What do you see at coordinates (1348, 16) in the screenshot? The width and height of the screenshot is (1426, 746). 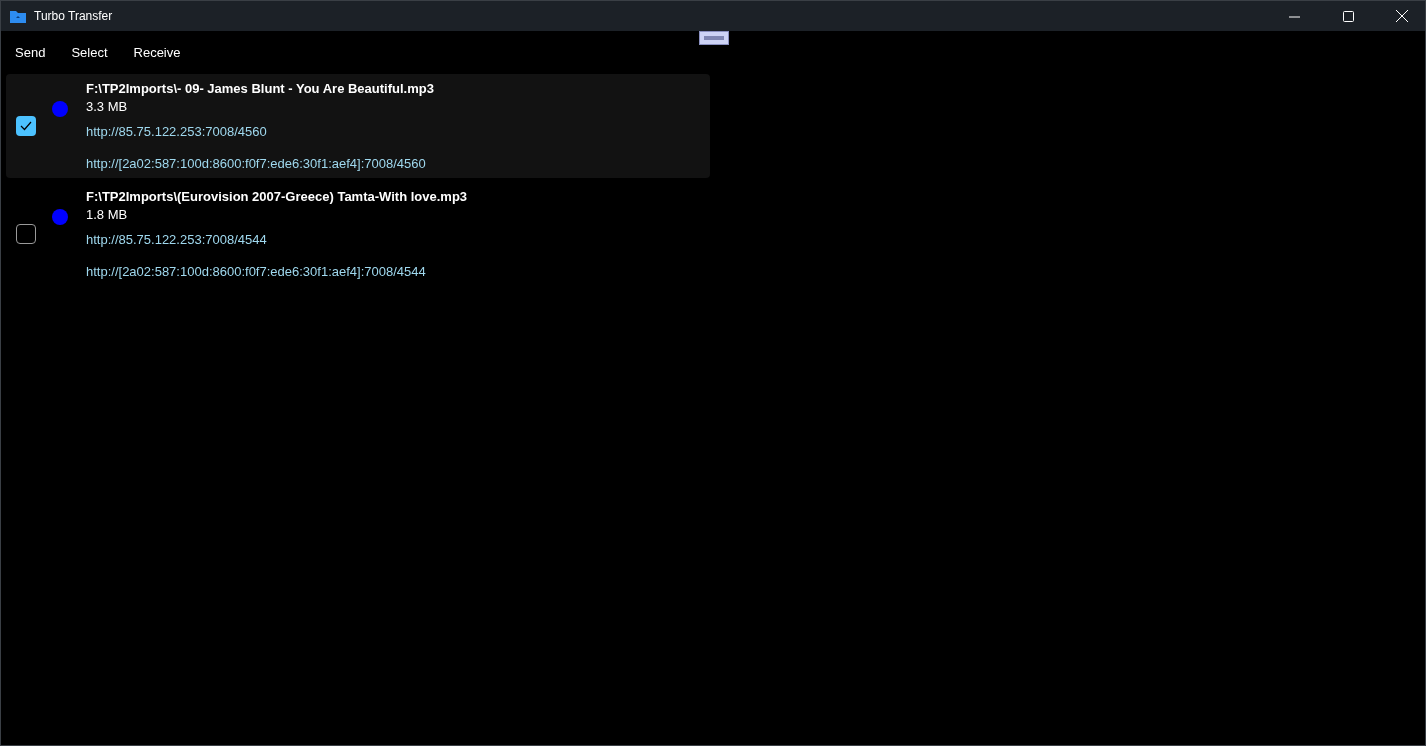 I see `maximize-icon` at bounding box center [1348, 16].